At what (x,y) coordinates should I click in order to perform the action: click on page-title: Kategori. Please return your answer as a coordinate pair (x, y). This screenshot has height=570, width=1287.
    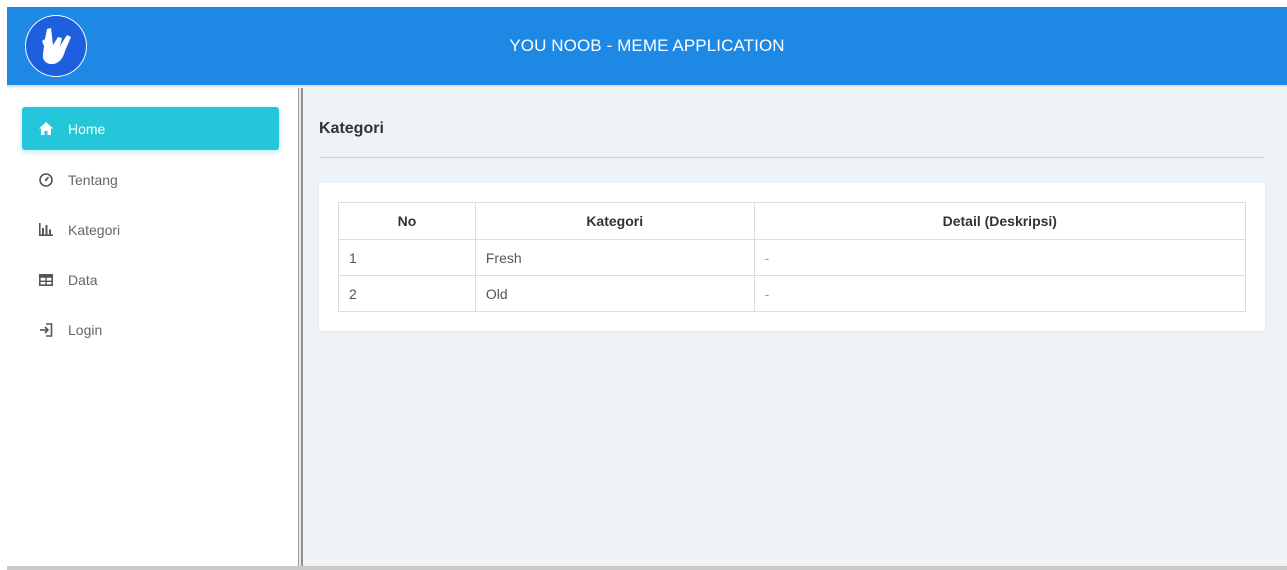
    Looking at the image, I should click on (351, 128).